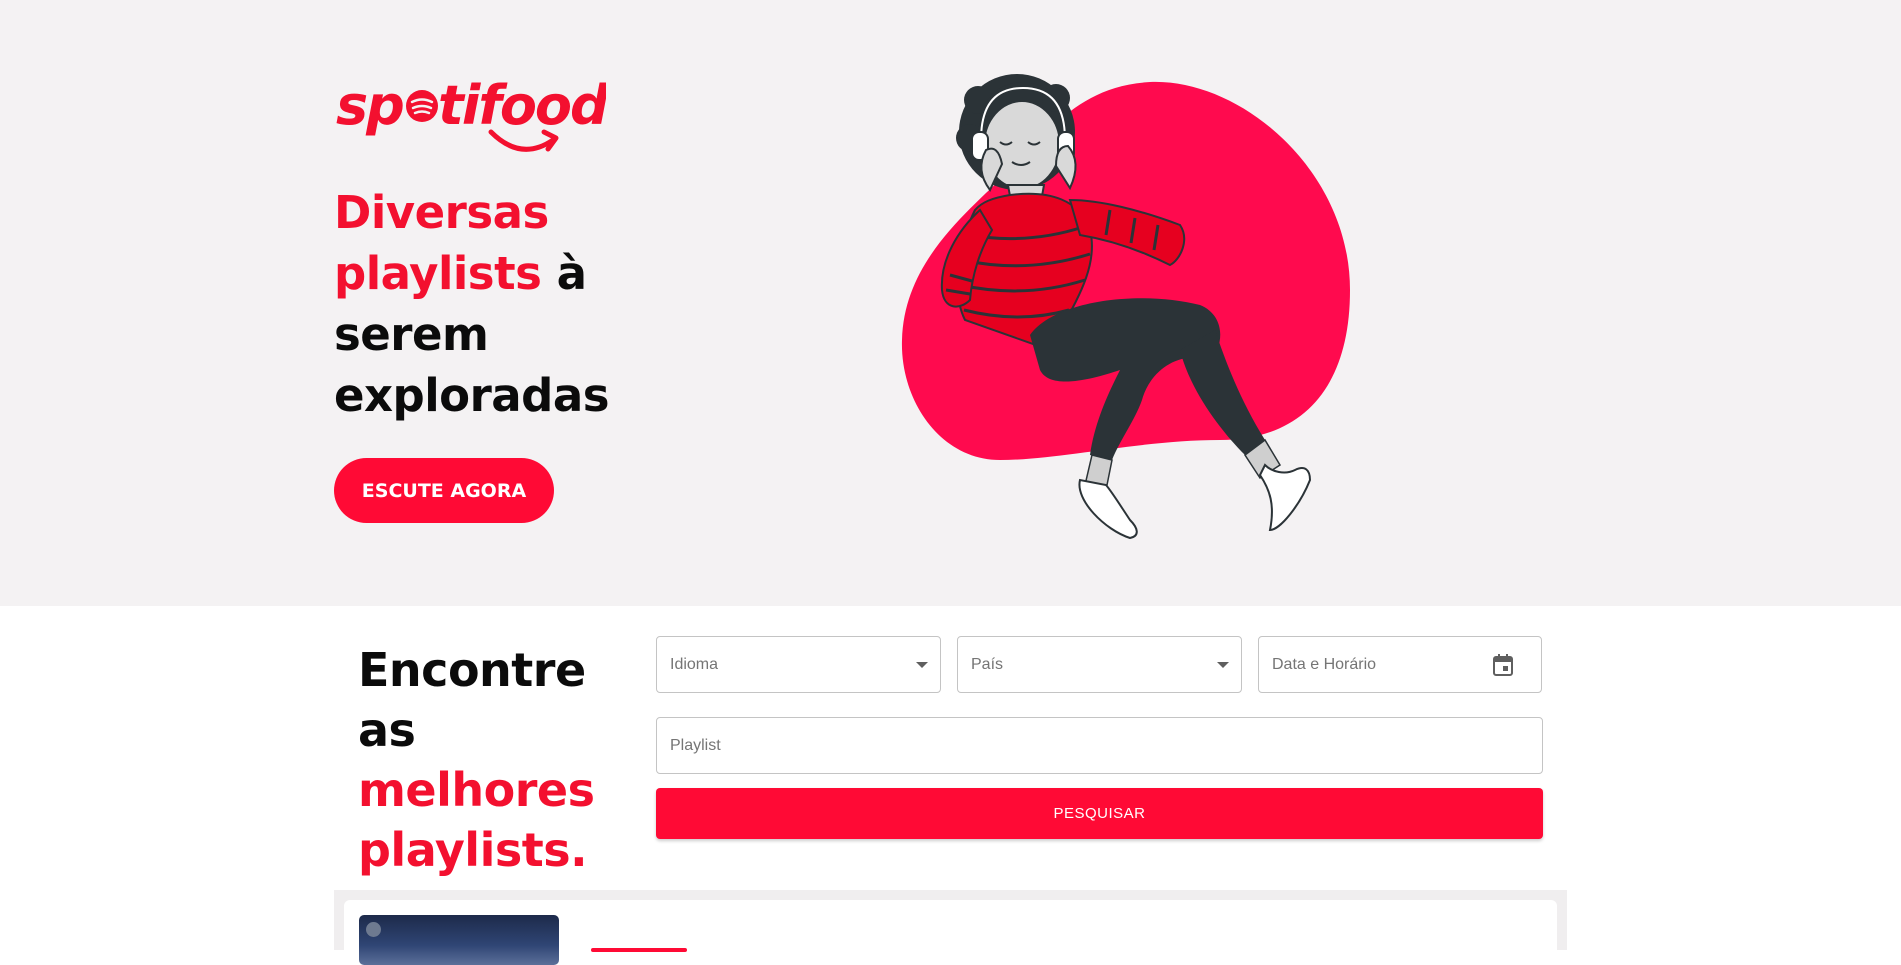 The width and height of the screenshot is (1901, 965). Describe the element at coordinates (1099, 664) in the screenshot. I see `country-select: País` at that location.